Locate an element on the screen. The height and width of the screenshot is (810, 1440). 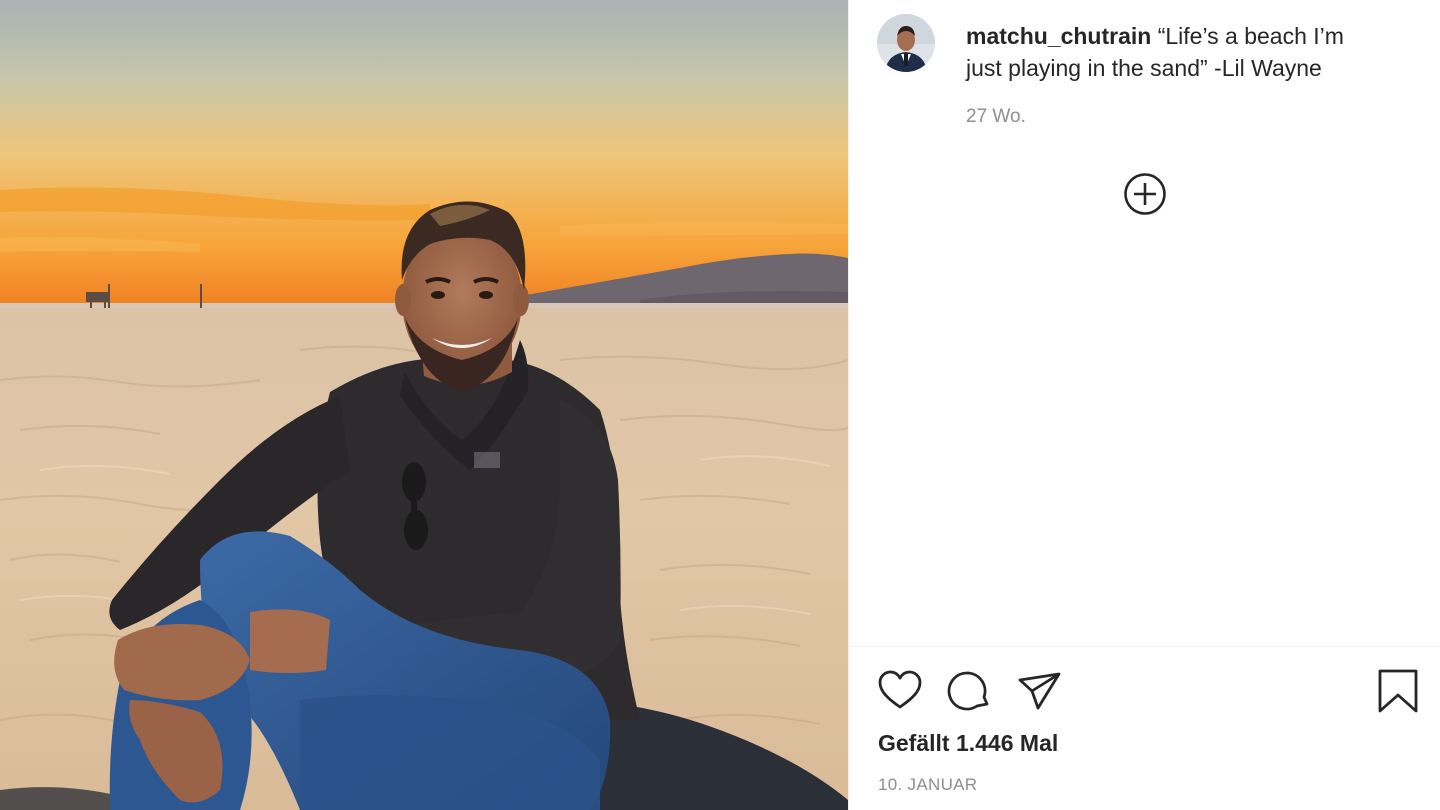
bookmark-icon is located at coordinates (1398, 691).